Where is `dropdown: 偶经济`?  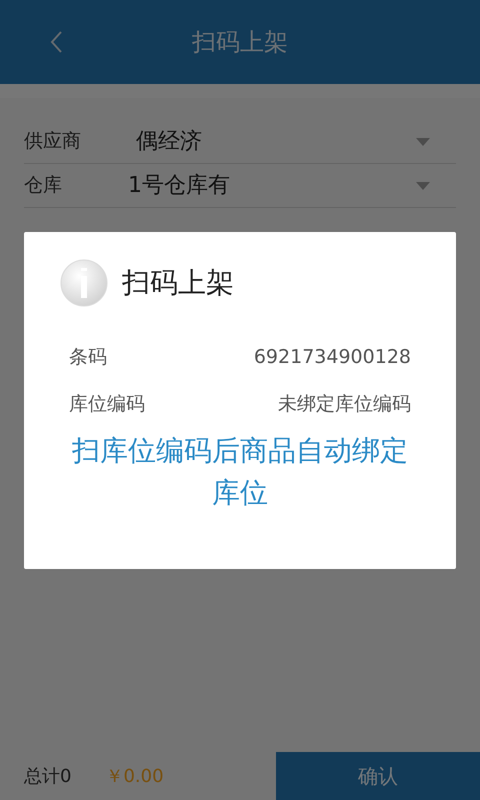 dropdown: 偶经济 is located at coordinates (292, 142).